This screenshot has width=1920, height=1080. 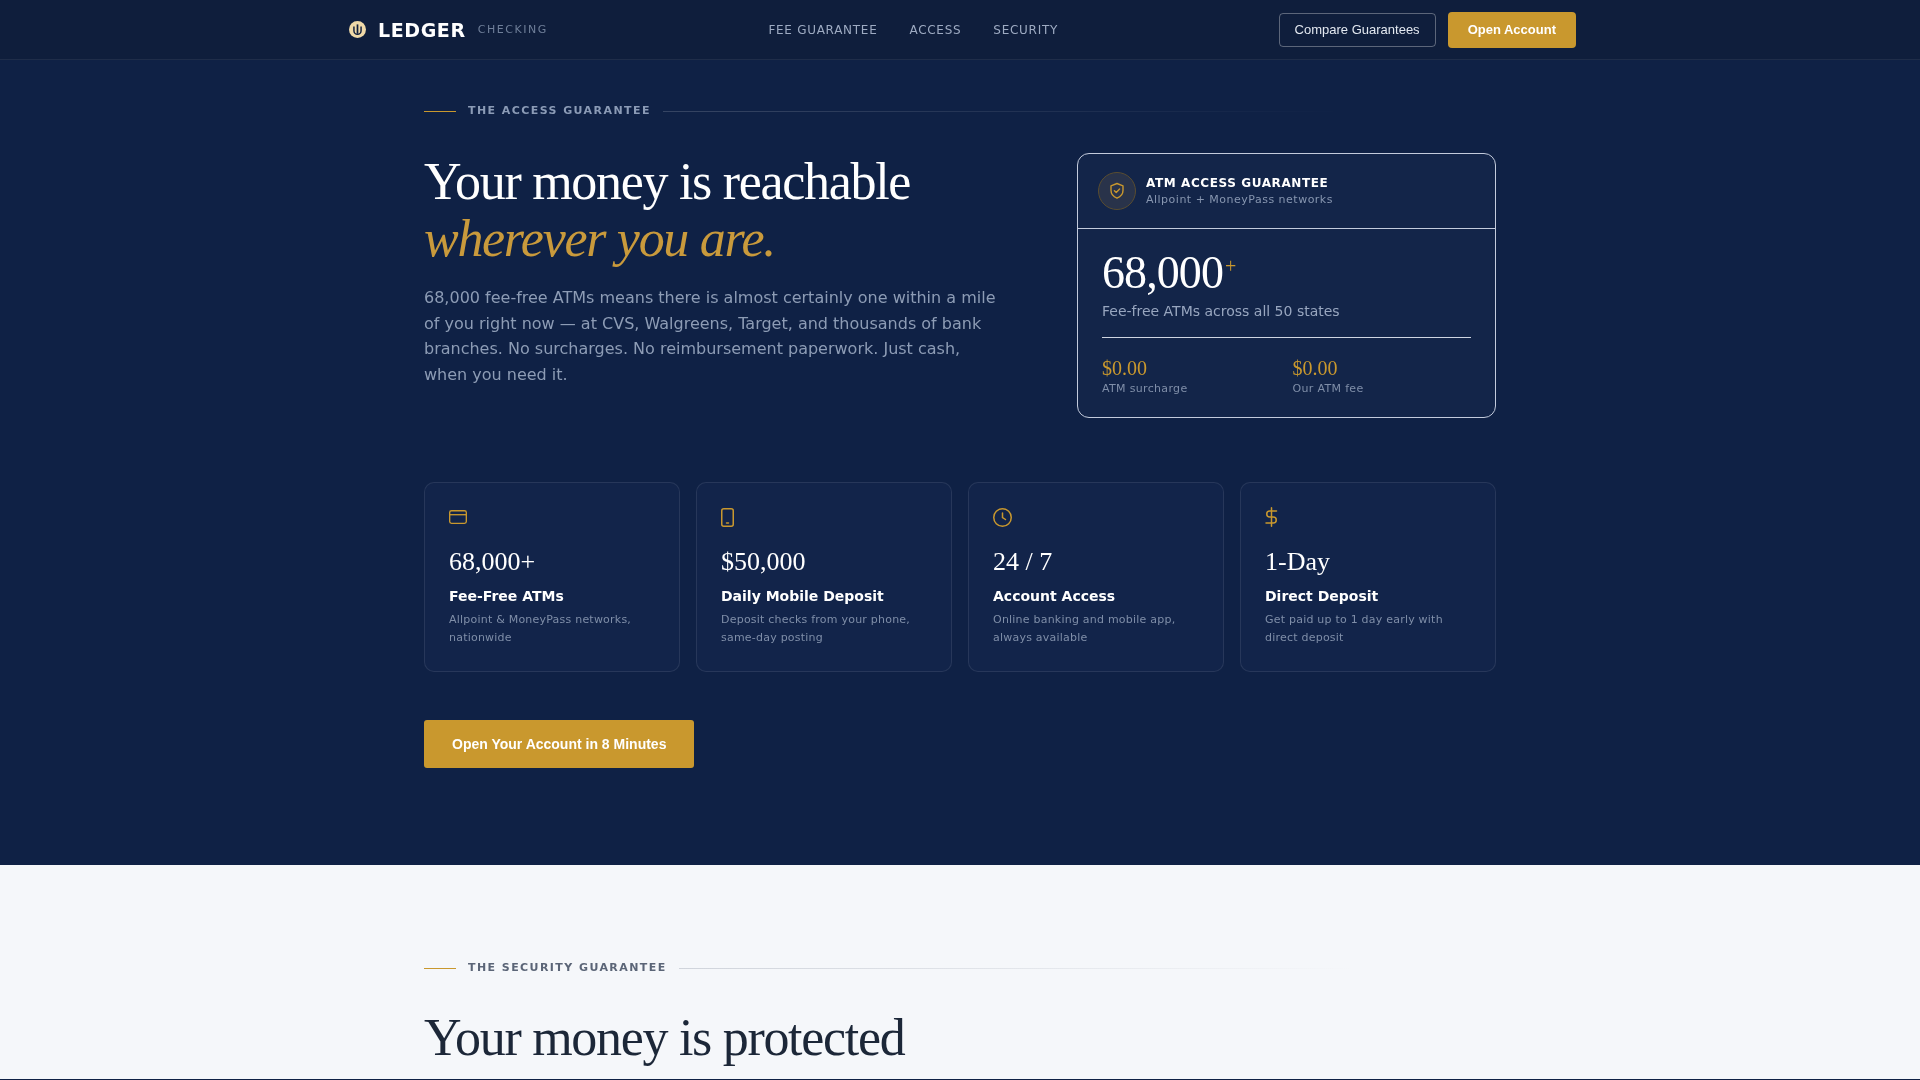 I want to click on atm-count: 68,000$^{+}$, so click(x=1170, y=273).